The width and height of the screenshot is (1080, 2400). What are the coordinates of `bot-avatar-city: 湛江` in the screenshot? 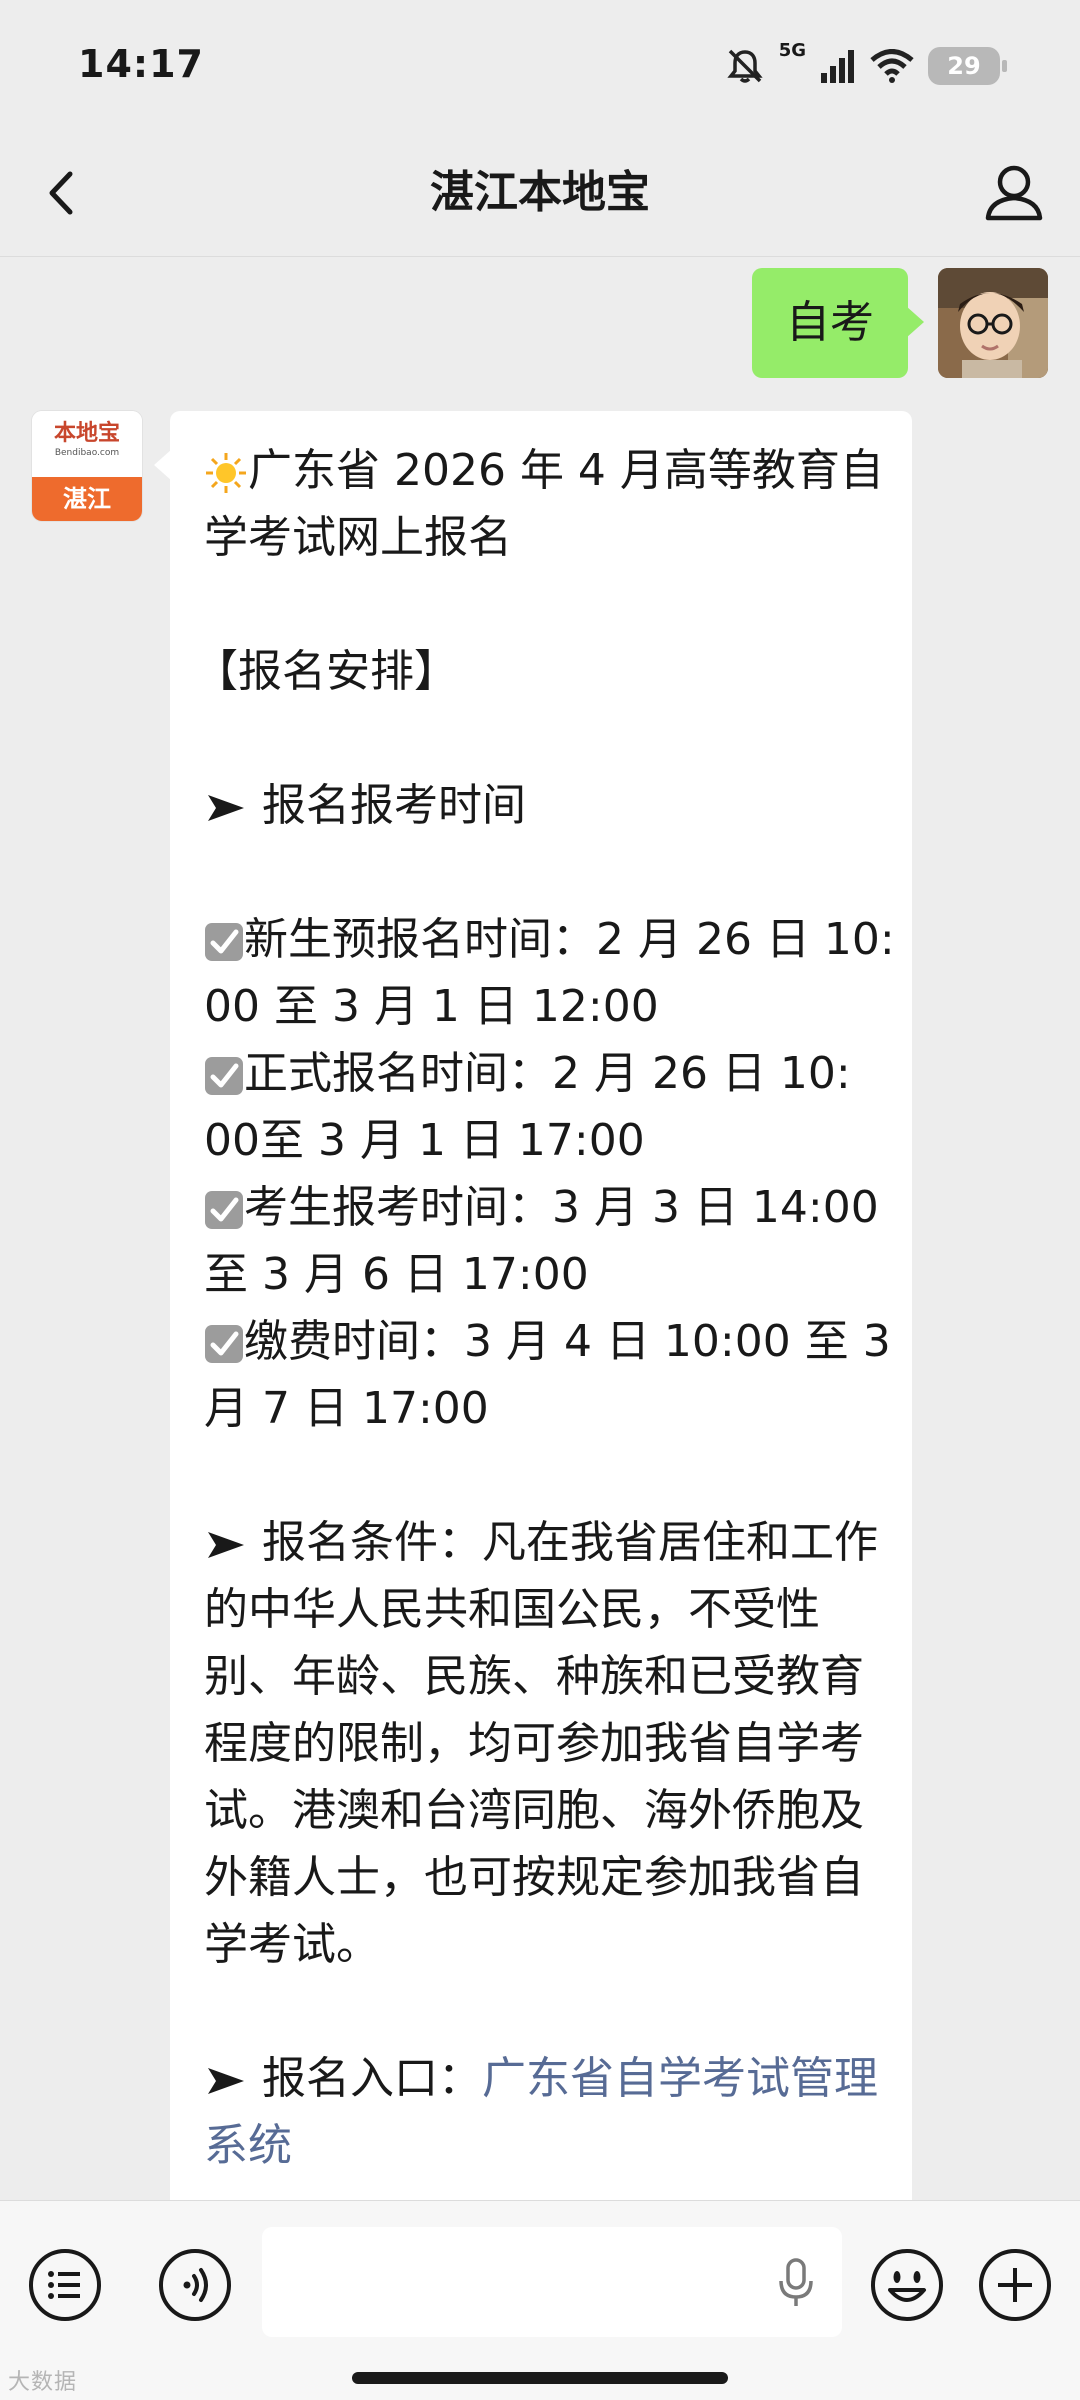 It's located at (87, 499).